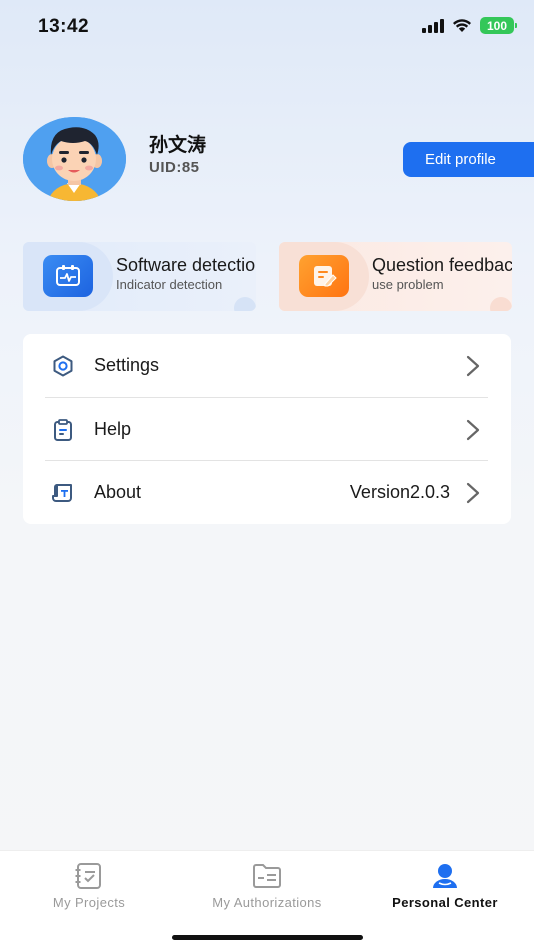 The image size is (534, 950). Describe the element at coordinates (88, 876) in the screenshot. I see `project-list-icon` at that location.